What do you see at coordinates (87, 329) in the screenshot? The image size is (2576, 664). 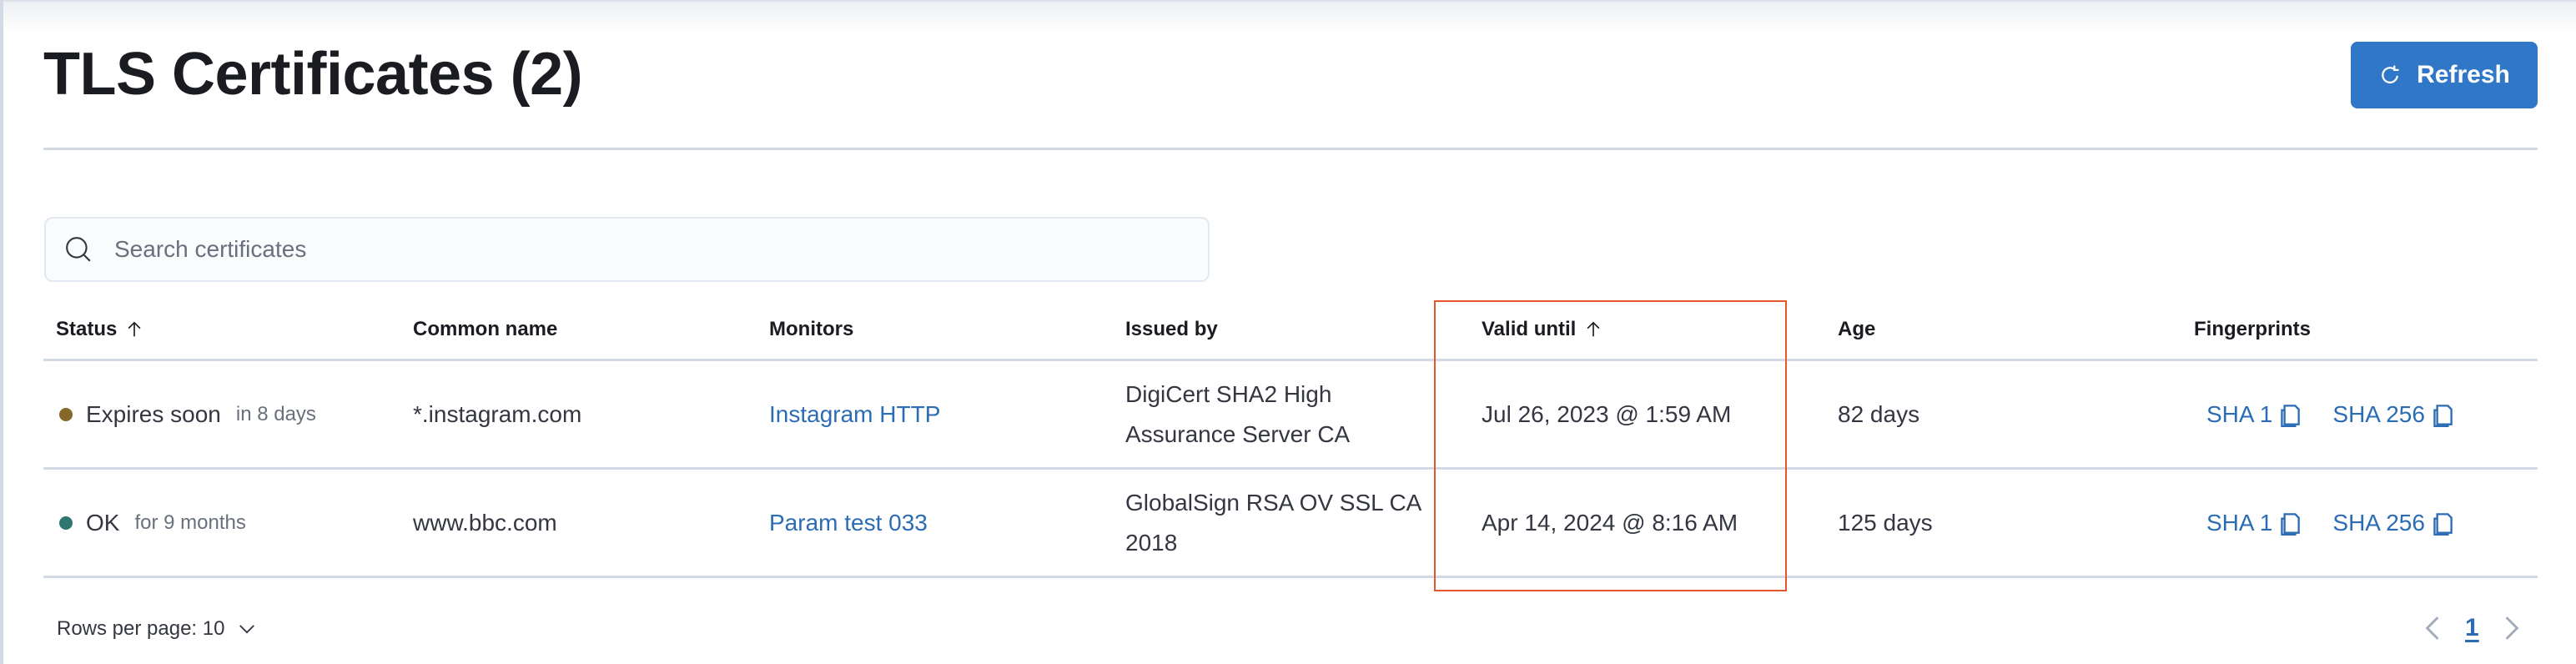 I see `column-label: Status` at bounding box center [87, 329].